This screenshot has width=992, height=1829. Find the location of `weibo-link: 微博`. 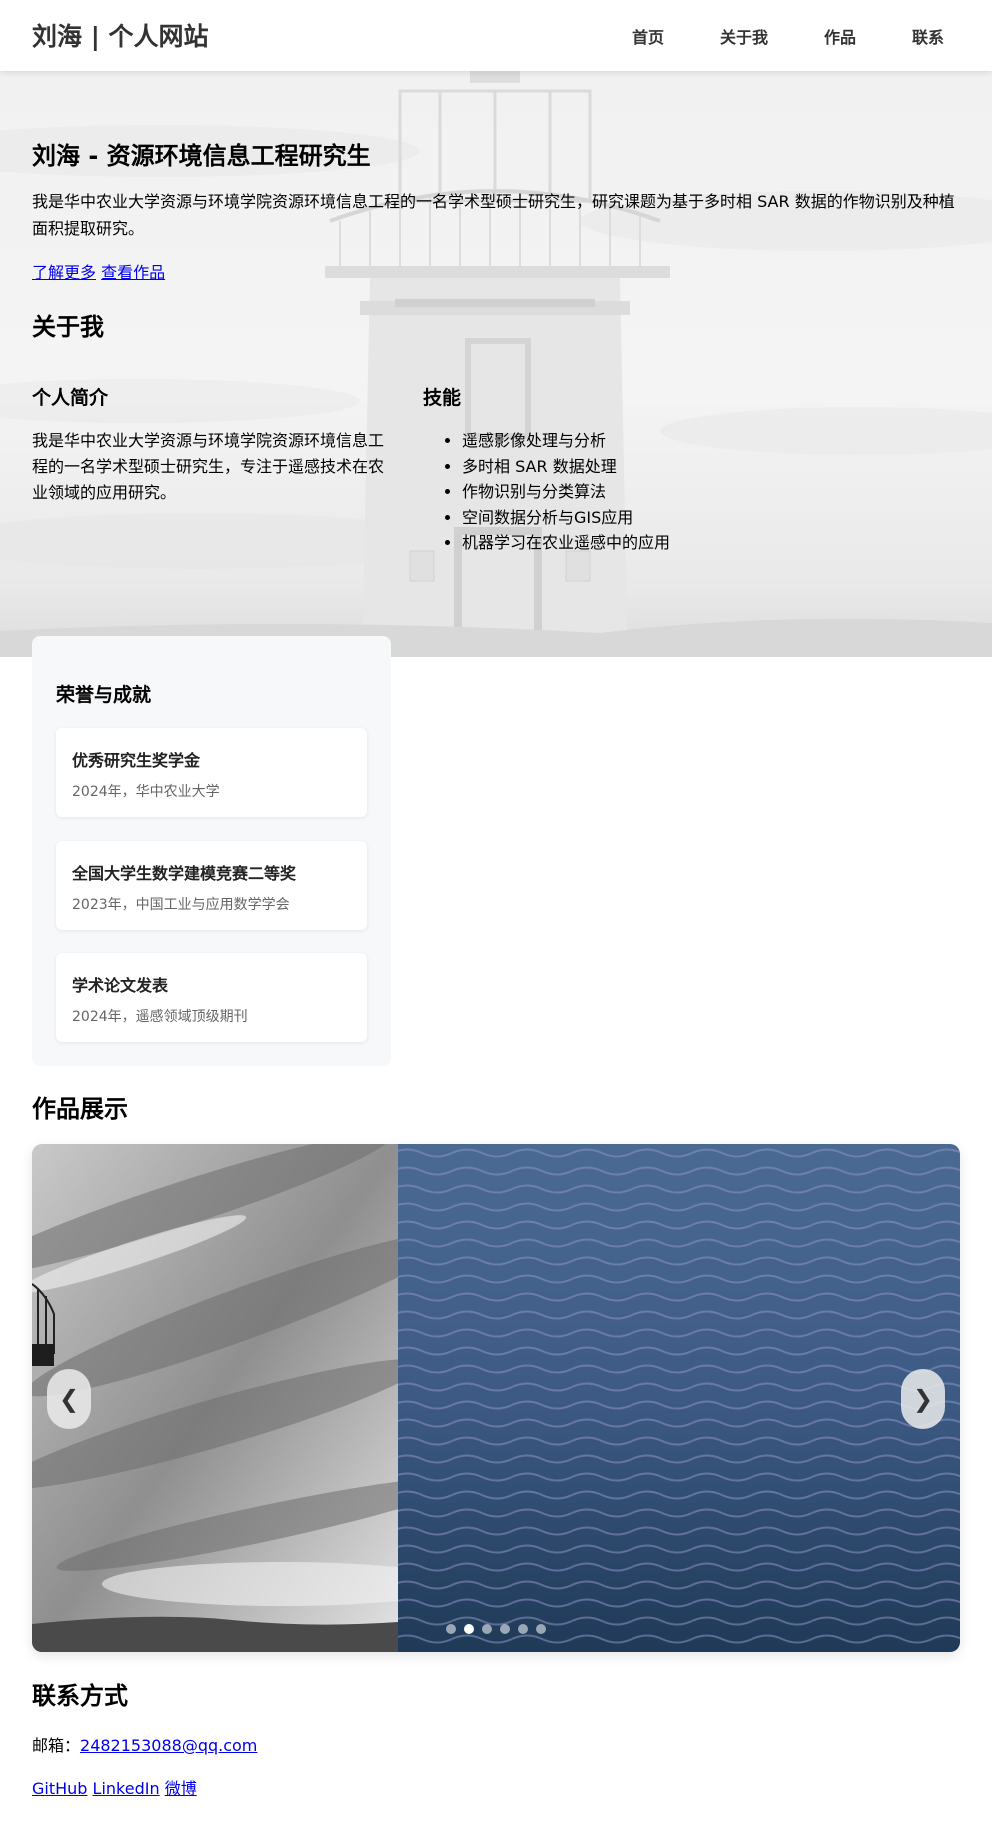

weibo-link: 微博 is located at coordinates (181, 1788).